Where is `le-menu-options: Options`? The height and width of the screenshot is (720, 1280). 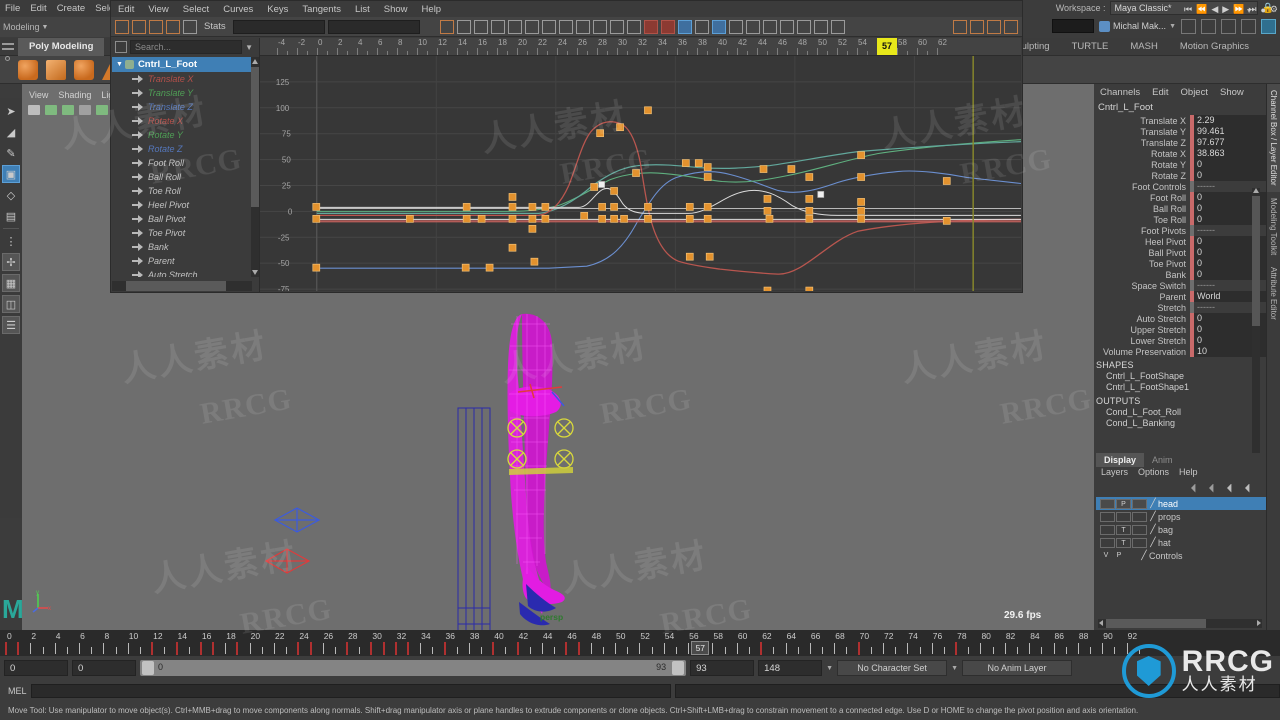 le-menu-options: Options is located at coordinates (1153, 474).